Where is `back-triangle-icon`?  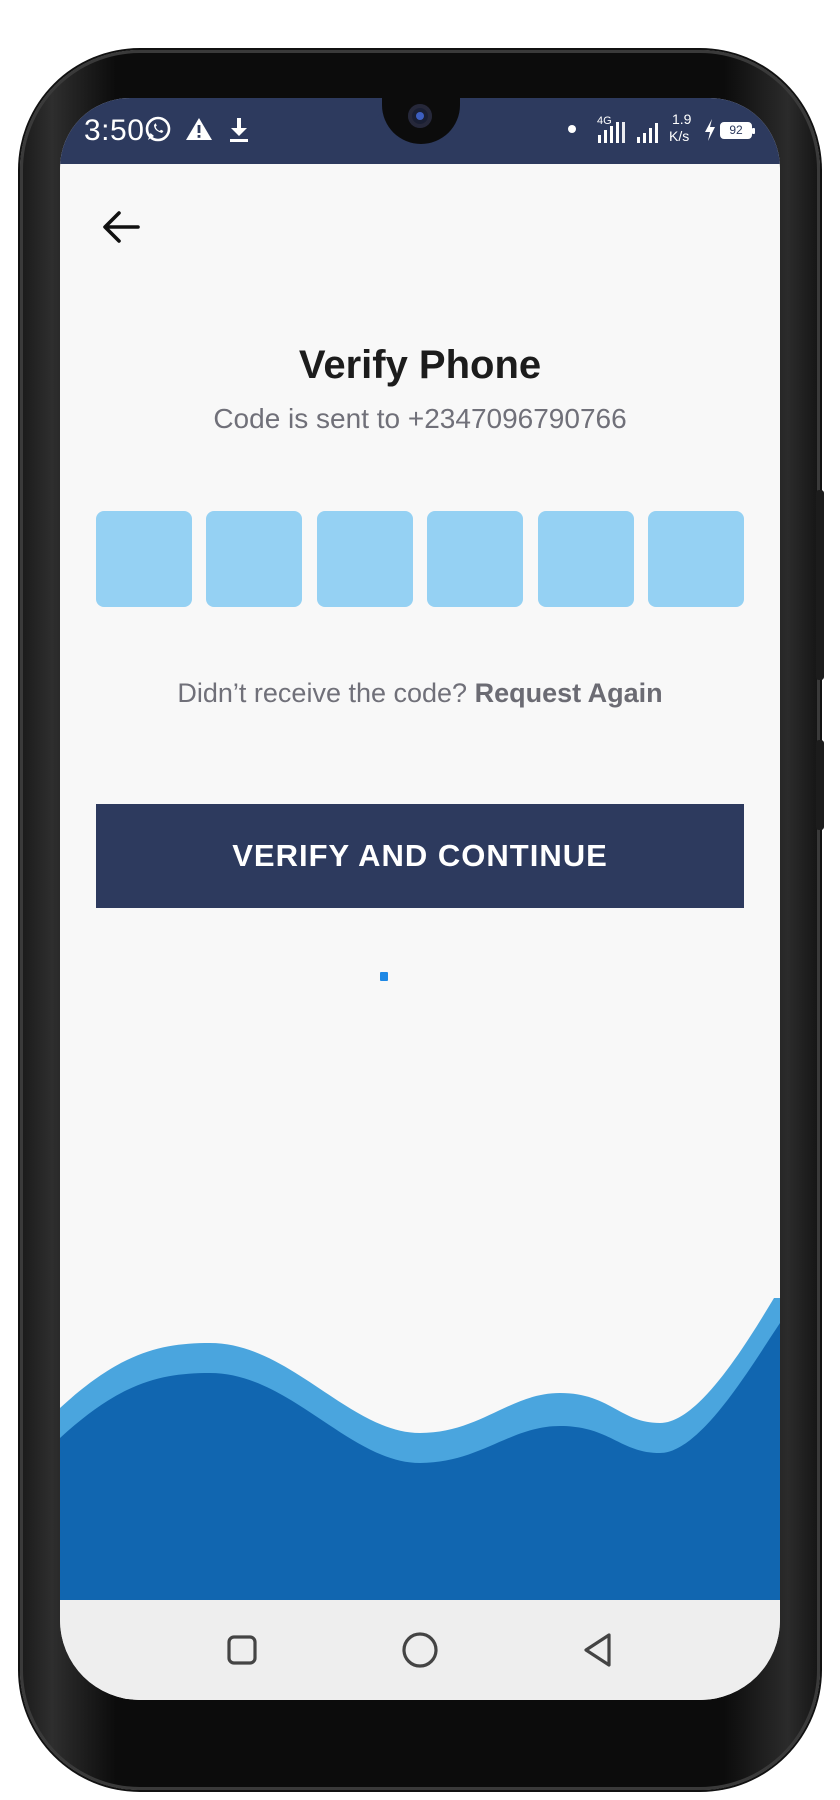 back-triangle-icon is located at coordinates (598, 1652).